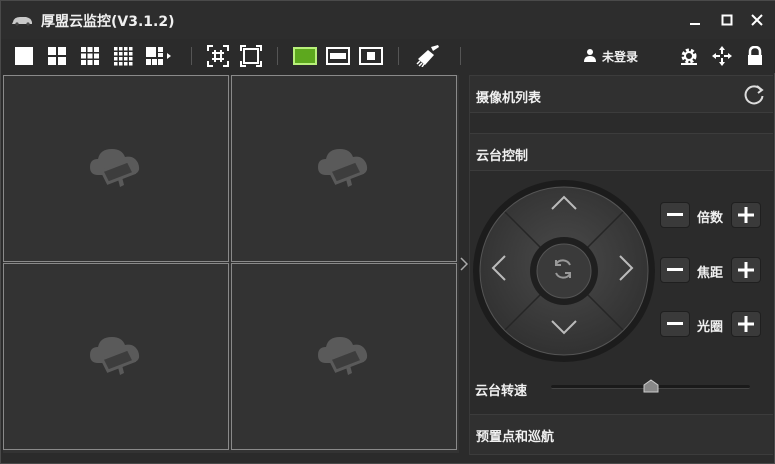 The height and width of the screenshot is (464, 775). I want to click on ptz-speed-label: 云台转速, so click(501, 391).